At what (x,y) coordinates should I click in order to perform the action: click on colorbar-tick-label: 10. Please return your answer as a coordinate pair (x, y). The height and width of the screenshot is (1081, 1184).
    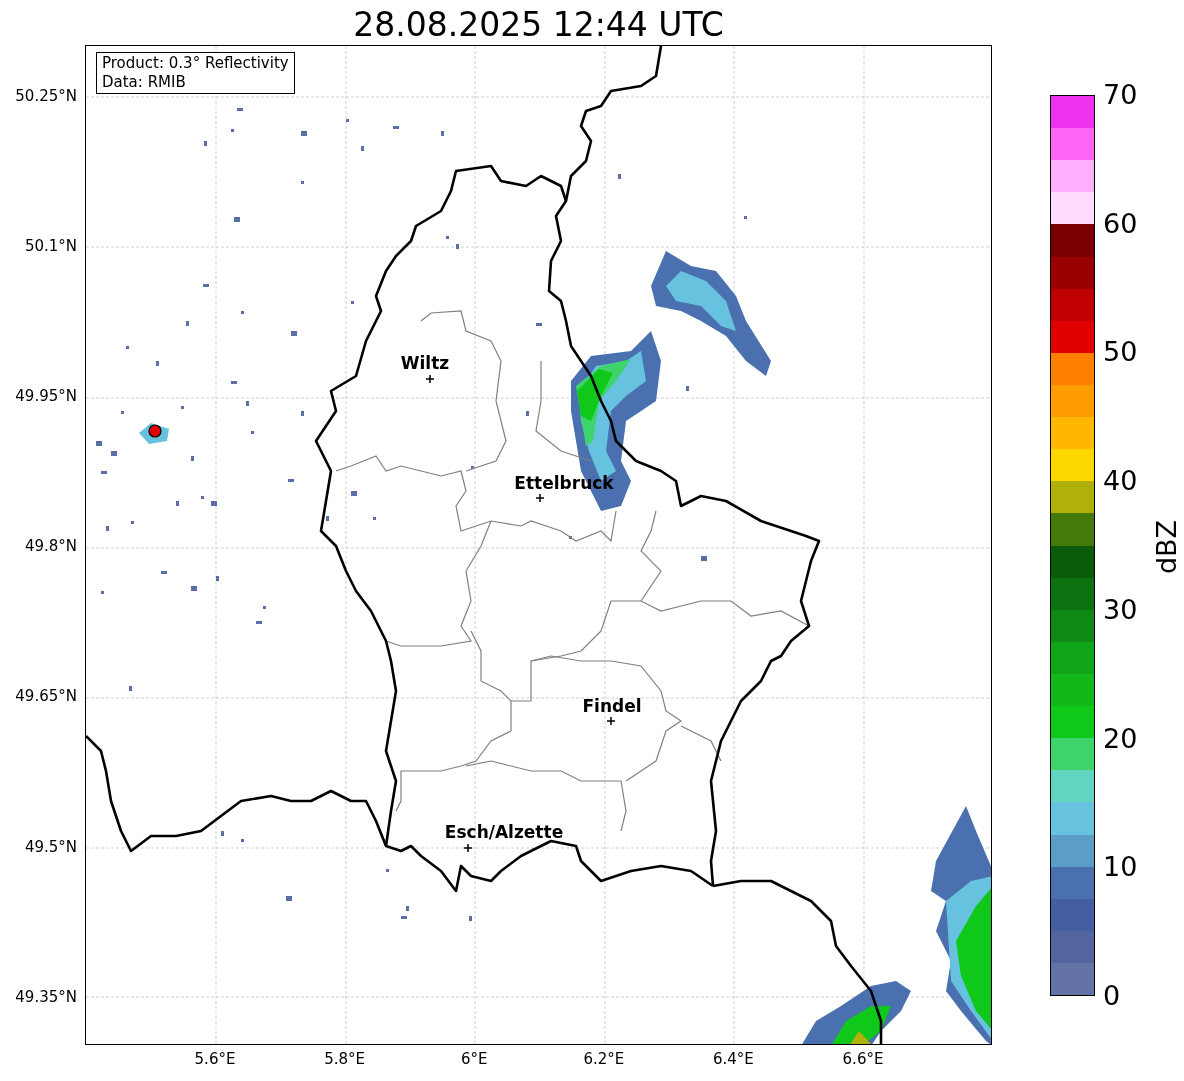
    Looking at the image, I should click on (1120, 867).